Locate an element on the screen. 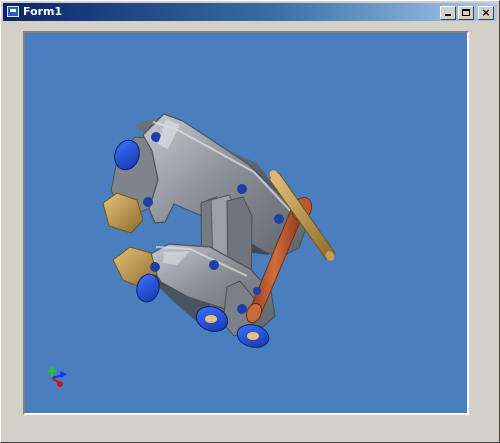 The image size is (500, 443). maximize-button is located at coordinates (466, 13).